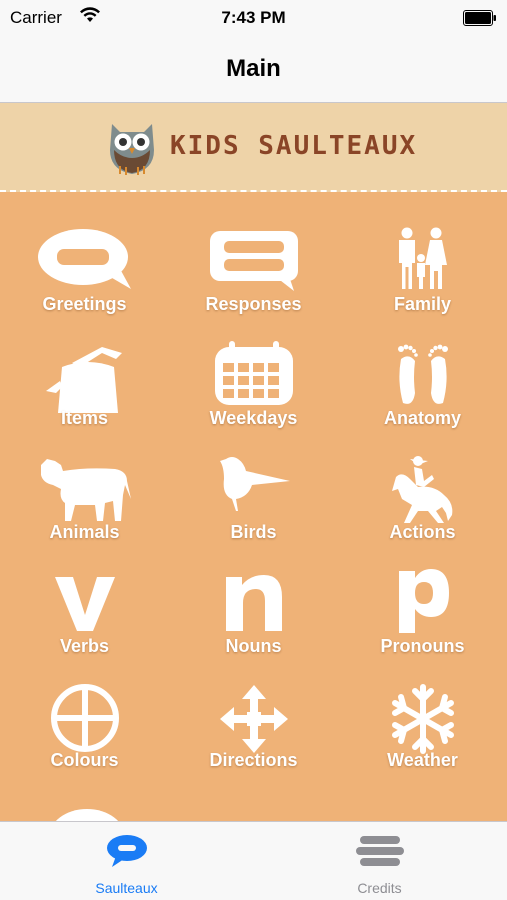 This screenshot has height=900, width=507. I want to click on category-items: Items, so click(84, 367).